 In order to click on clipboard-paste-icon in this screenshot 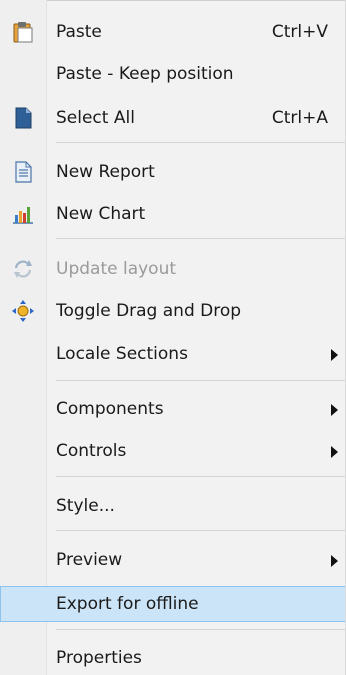, I will do `click(23, 32)`.